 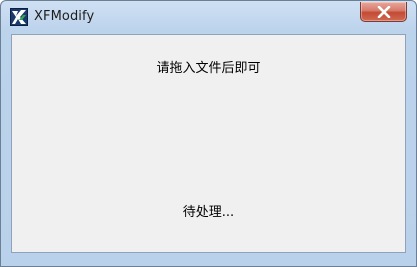 I want to click on window-title: XFModify, so click(x=64, y=16).